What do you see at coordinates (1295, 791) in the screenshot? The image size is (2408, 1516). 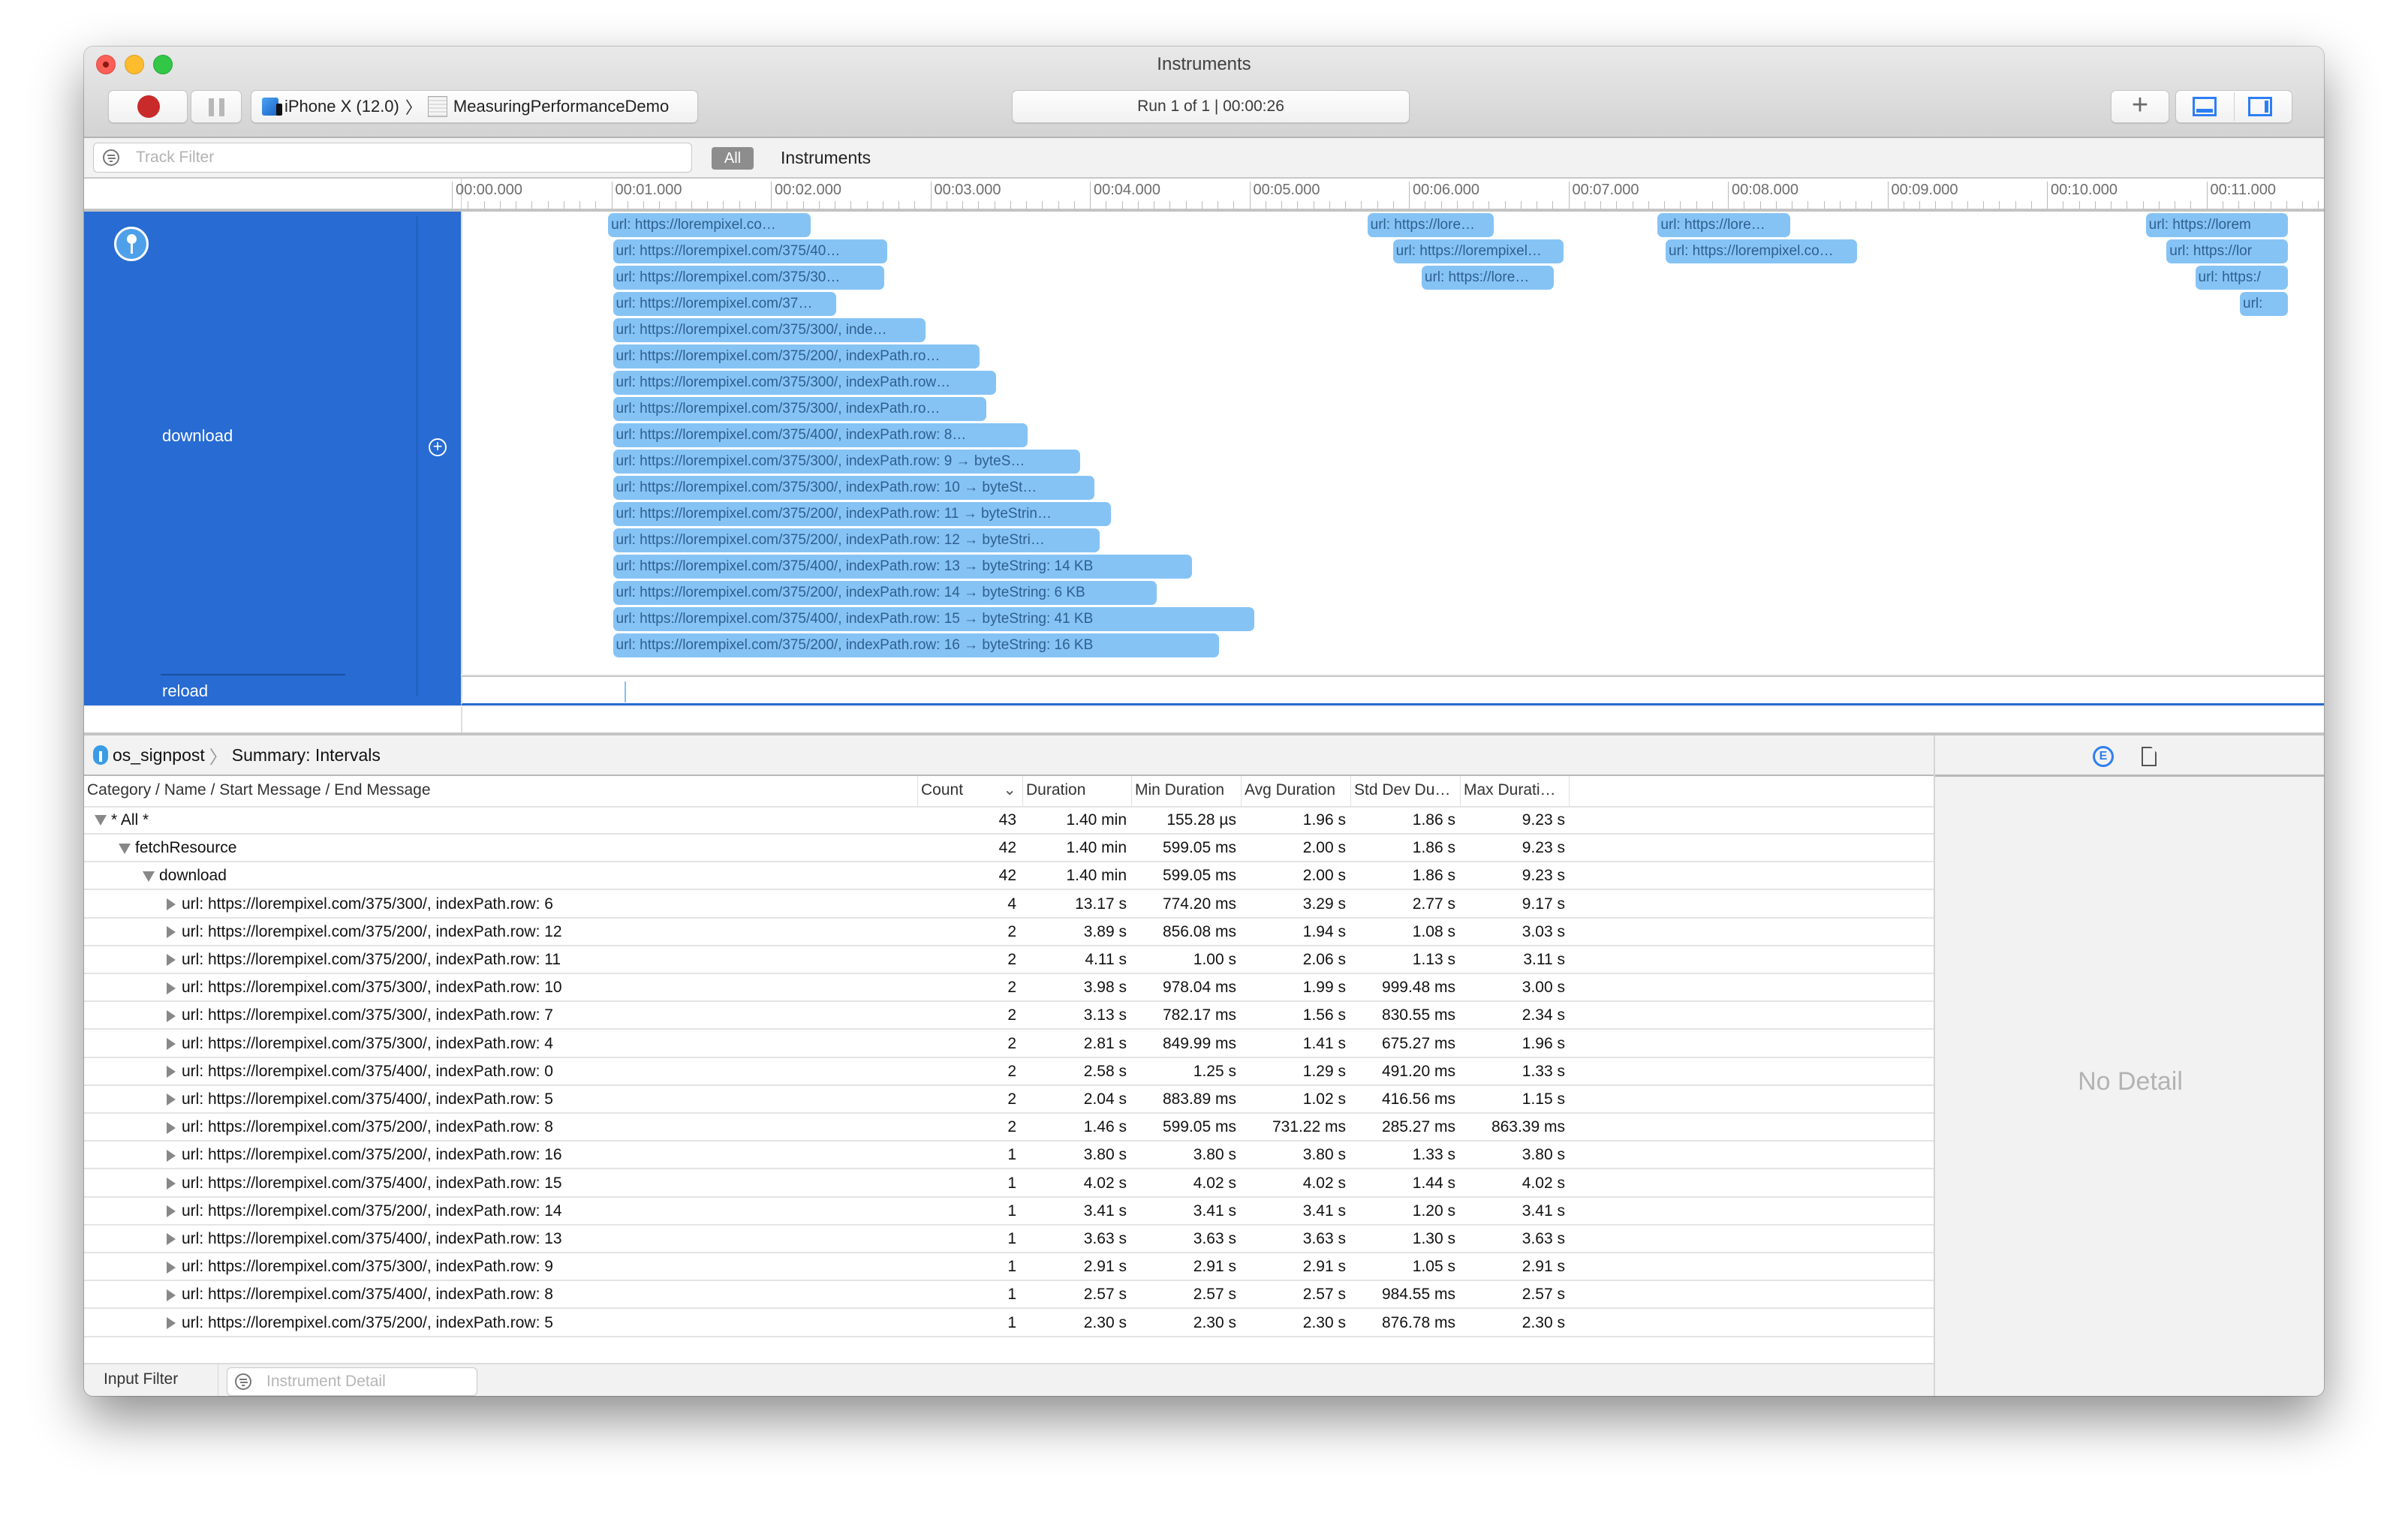 I see `column-header-avg-duration: Avg Duration` at bounding box center [1295, 791].